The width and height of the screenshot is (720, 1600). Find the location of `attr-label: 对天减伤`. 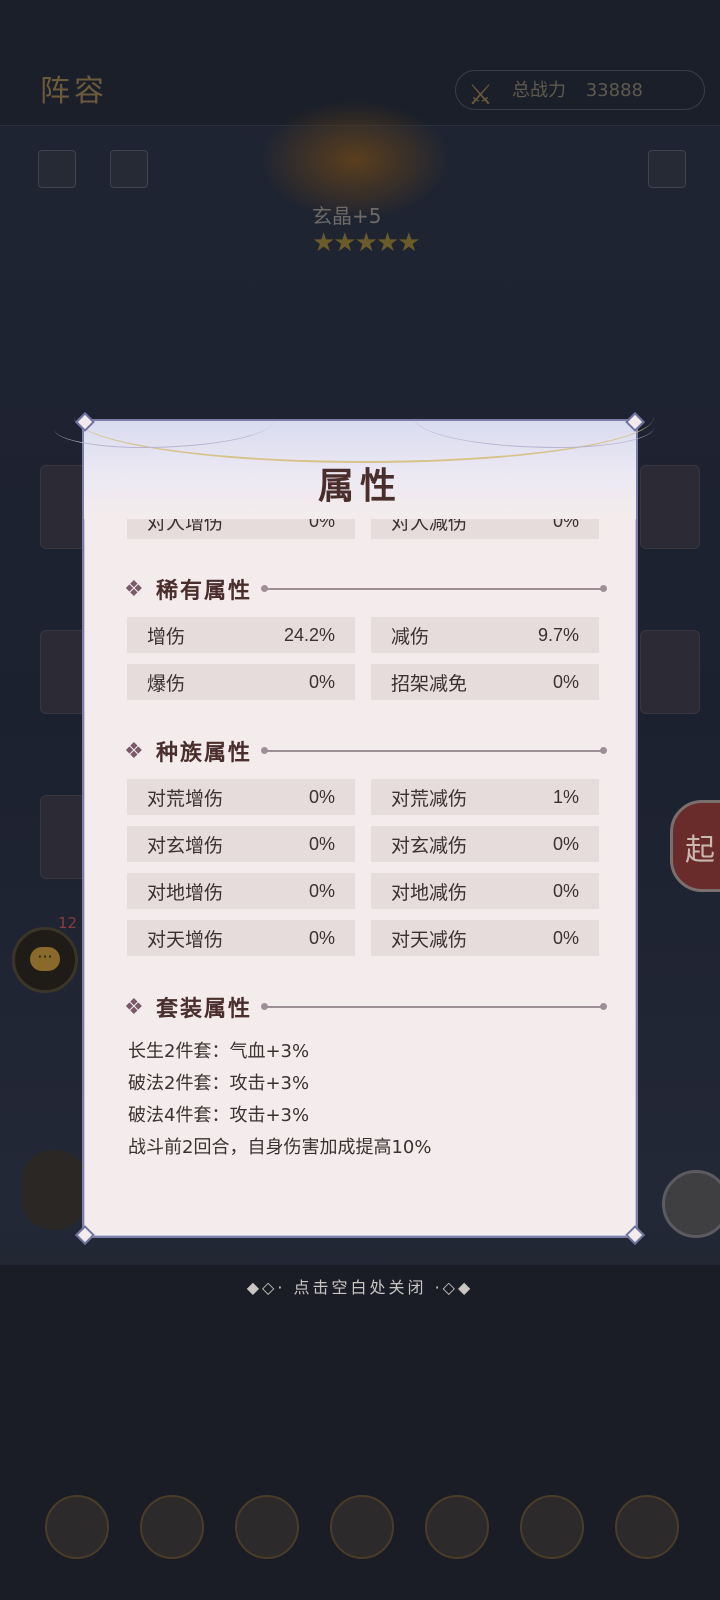

attr-label: 对天减伤 is located at coordinates (429, 939).